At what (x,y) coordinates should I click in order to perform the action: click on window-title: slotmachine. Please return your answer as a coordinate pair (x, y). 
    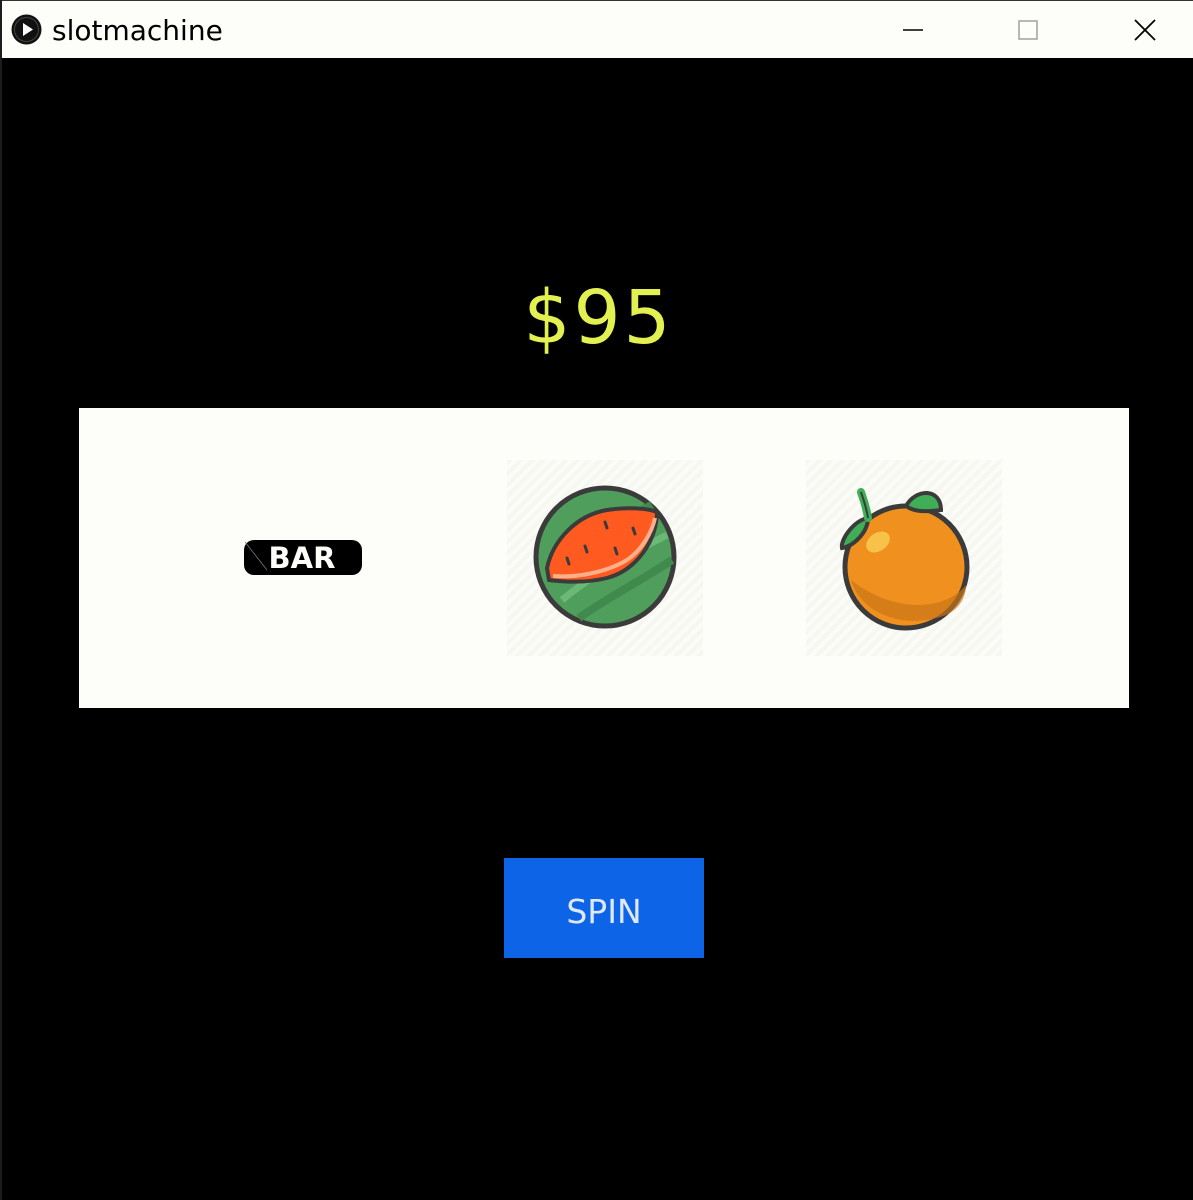
    Looking at the image, I should click on (137, 30).